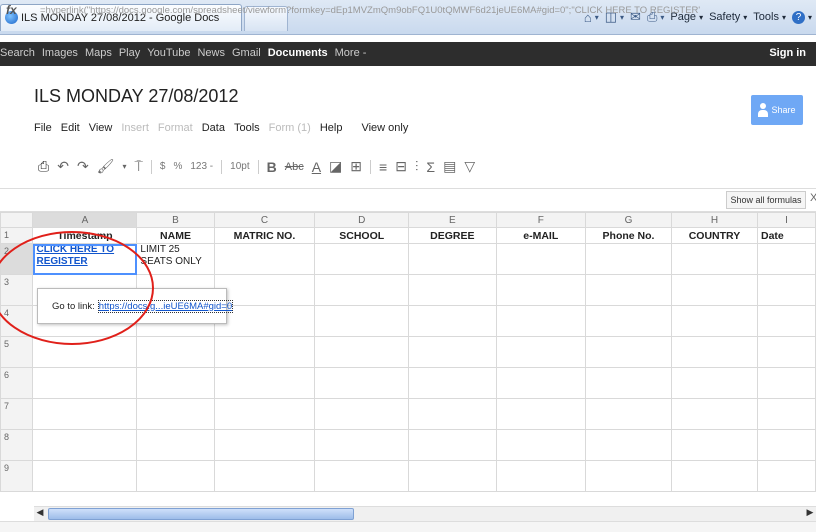 Image resolution: width=816 pixels, height=532 pixels. Describe the element at coordinates (83, 166) in the screenshot. I see `redo-icon: ↷` at that location.